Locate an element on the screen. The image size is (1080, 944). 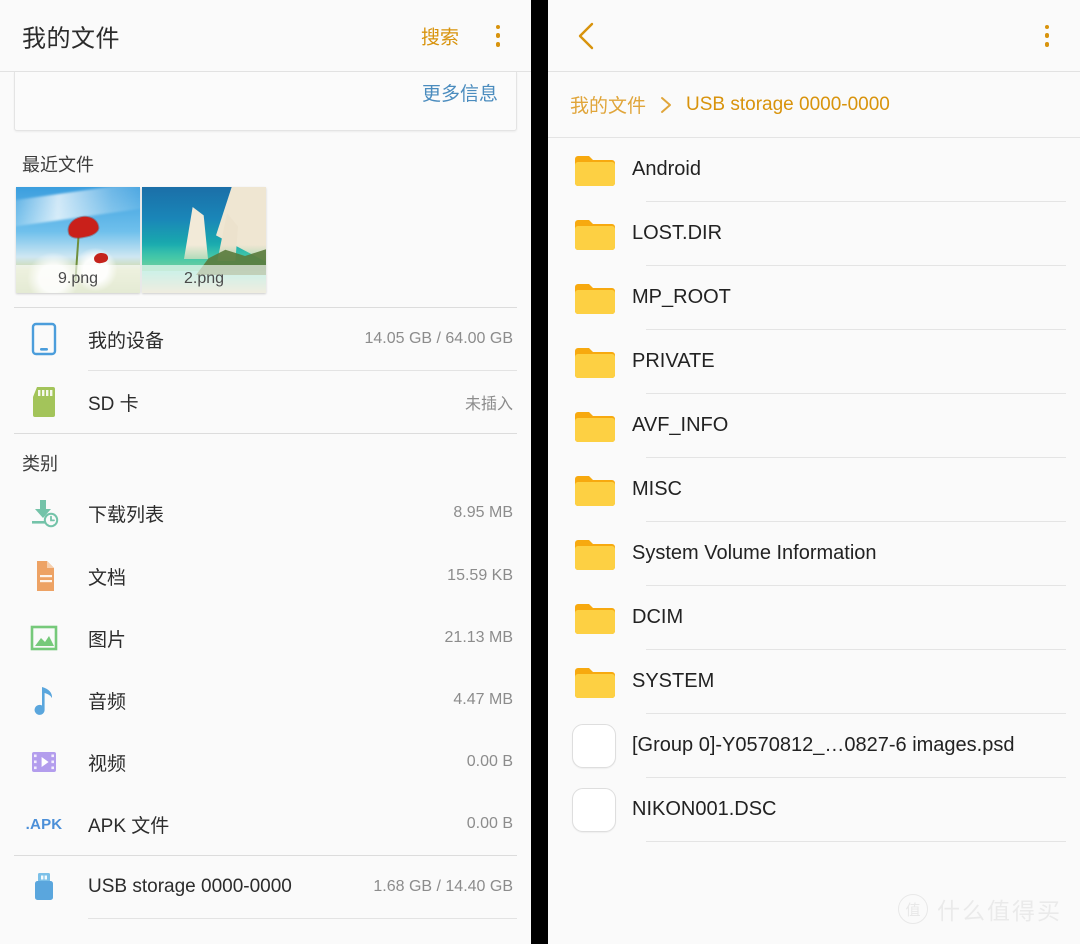
chevron-right-icon is located at coordinates (666, 105).